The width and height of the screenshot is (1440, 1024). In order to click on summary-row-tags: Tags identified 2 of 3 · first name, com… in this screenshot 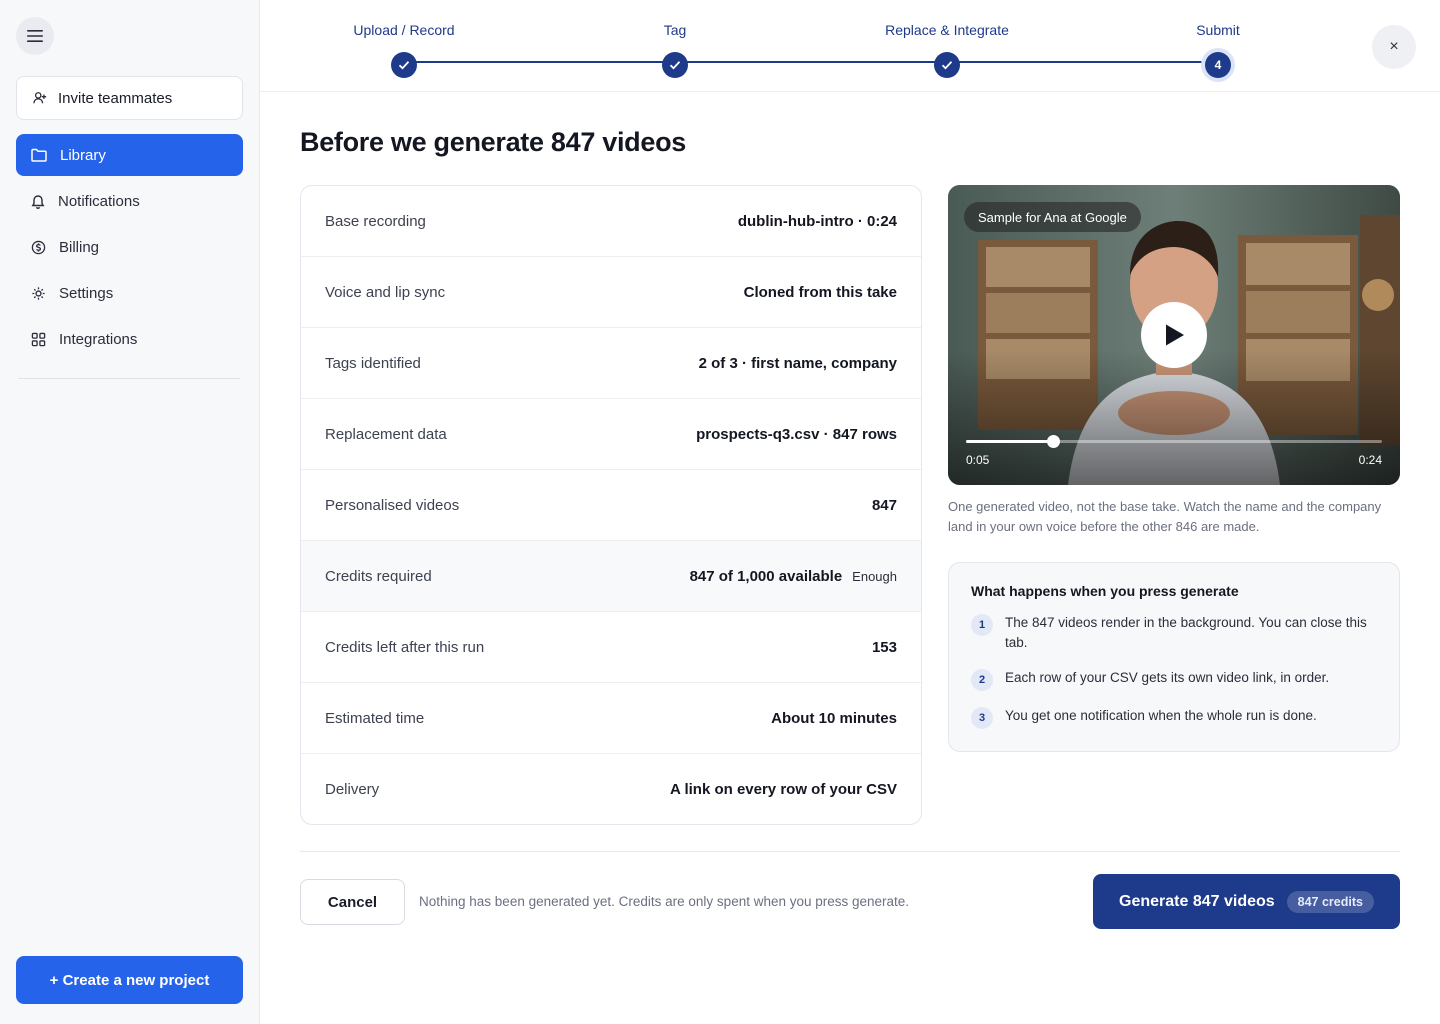, I will do `click(611, 363)`.